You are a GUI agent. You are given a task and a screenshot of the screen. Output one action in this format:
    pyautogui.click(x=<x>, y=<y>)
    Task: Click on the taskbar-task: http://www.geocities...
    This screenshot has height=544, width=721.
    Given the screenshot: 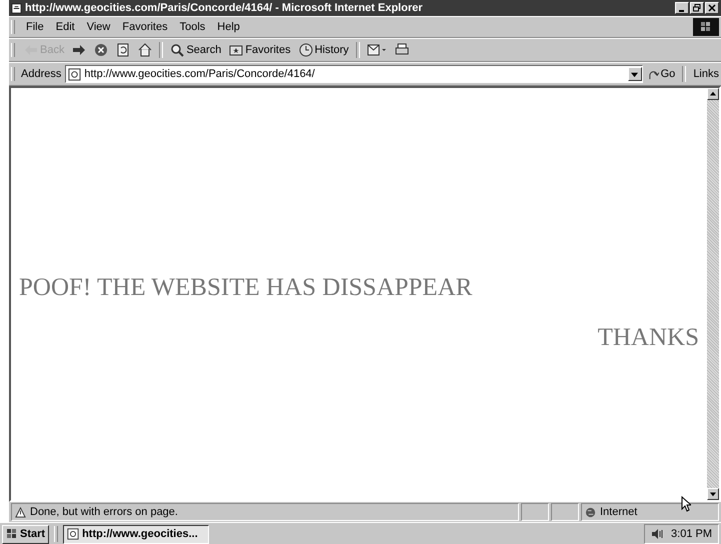 What is the action you would take?
    pyautogui.click(x=136, y=534)
    